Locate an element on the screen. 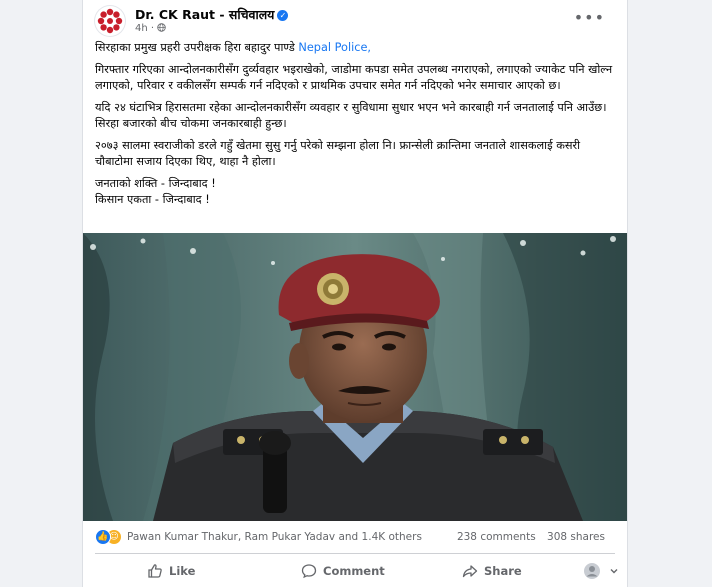 The image size is (712, 587). comment-icon is located at coordinates (309, 571).